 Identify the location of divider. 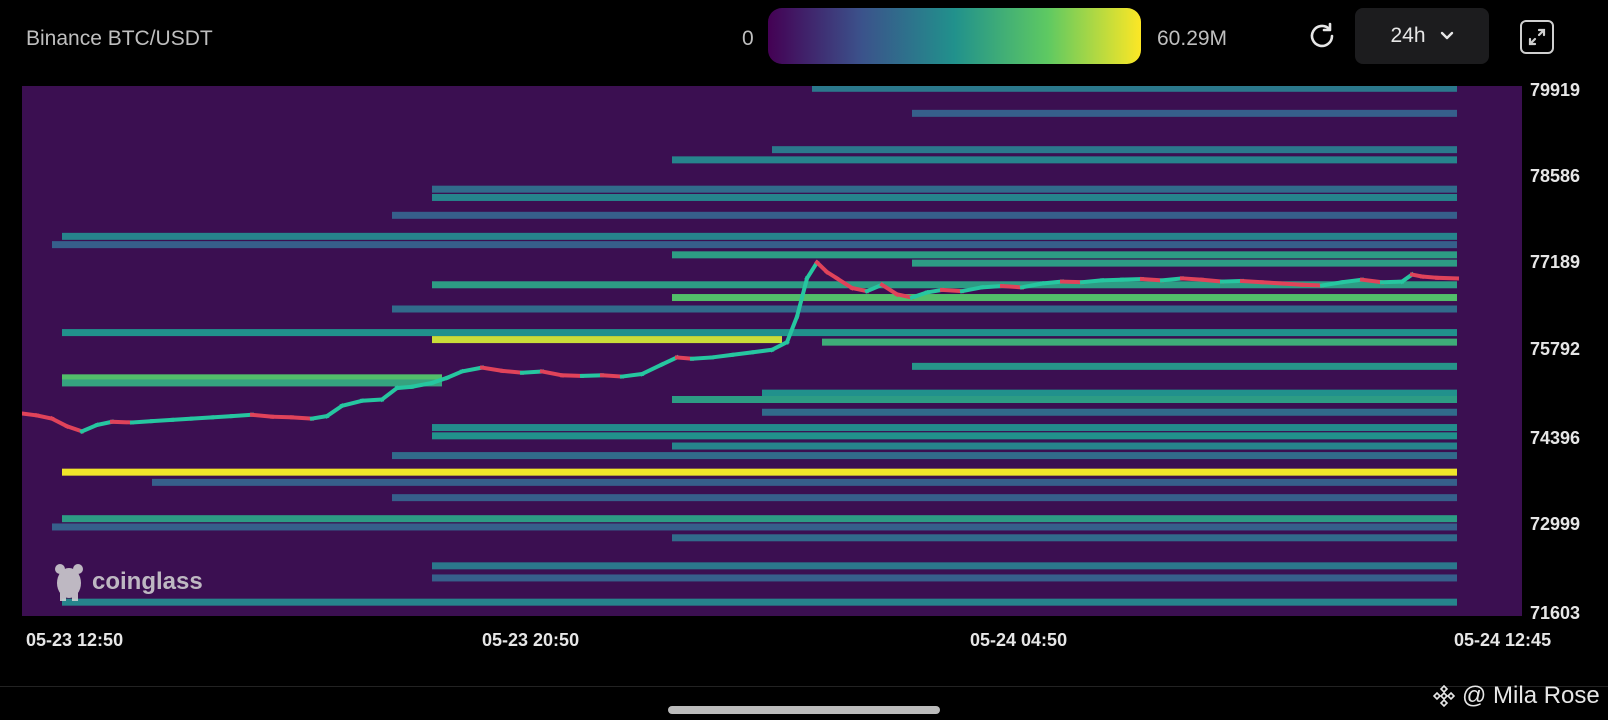
(804, 686).